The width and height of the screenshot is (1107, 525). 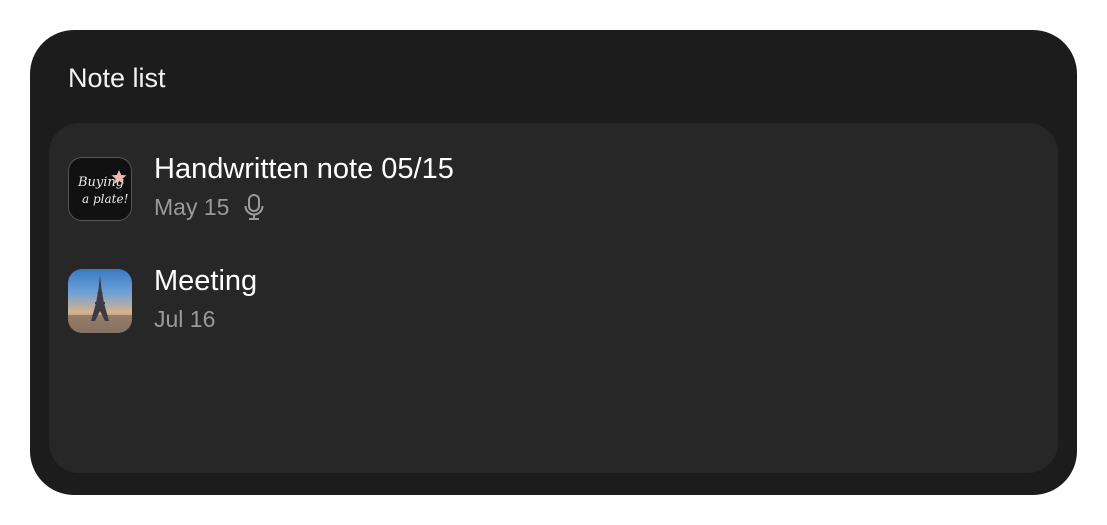 What do you see at coordinates (117, 78) in the screenshot?
I see `widget-title: Note list` at bounding box center [117, 78].